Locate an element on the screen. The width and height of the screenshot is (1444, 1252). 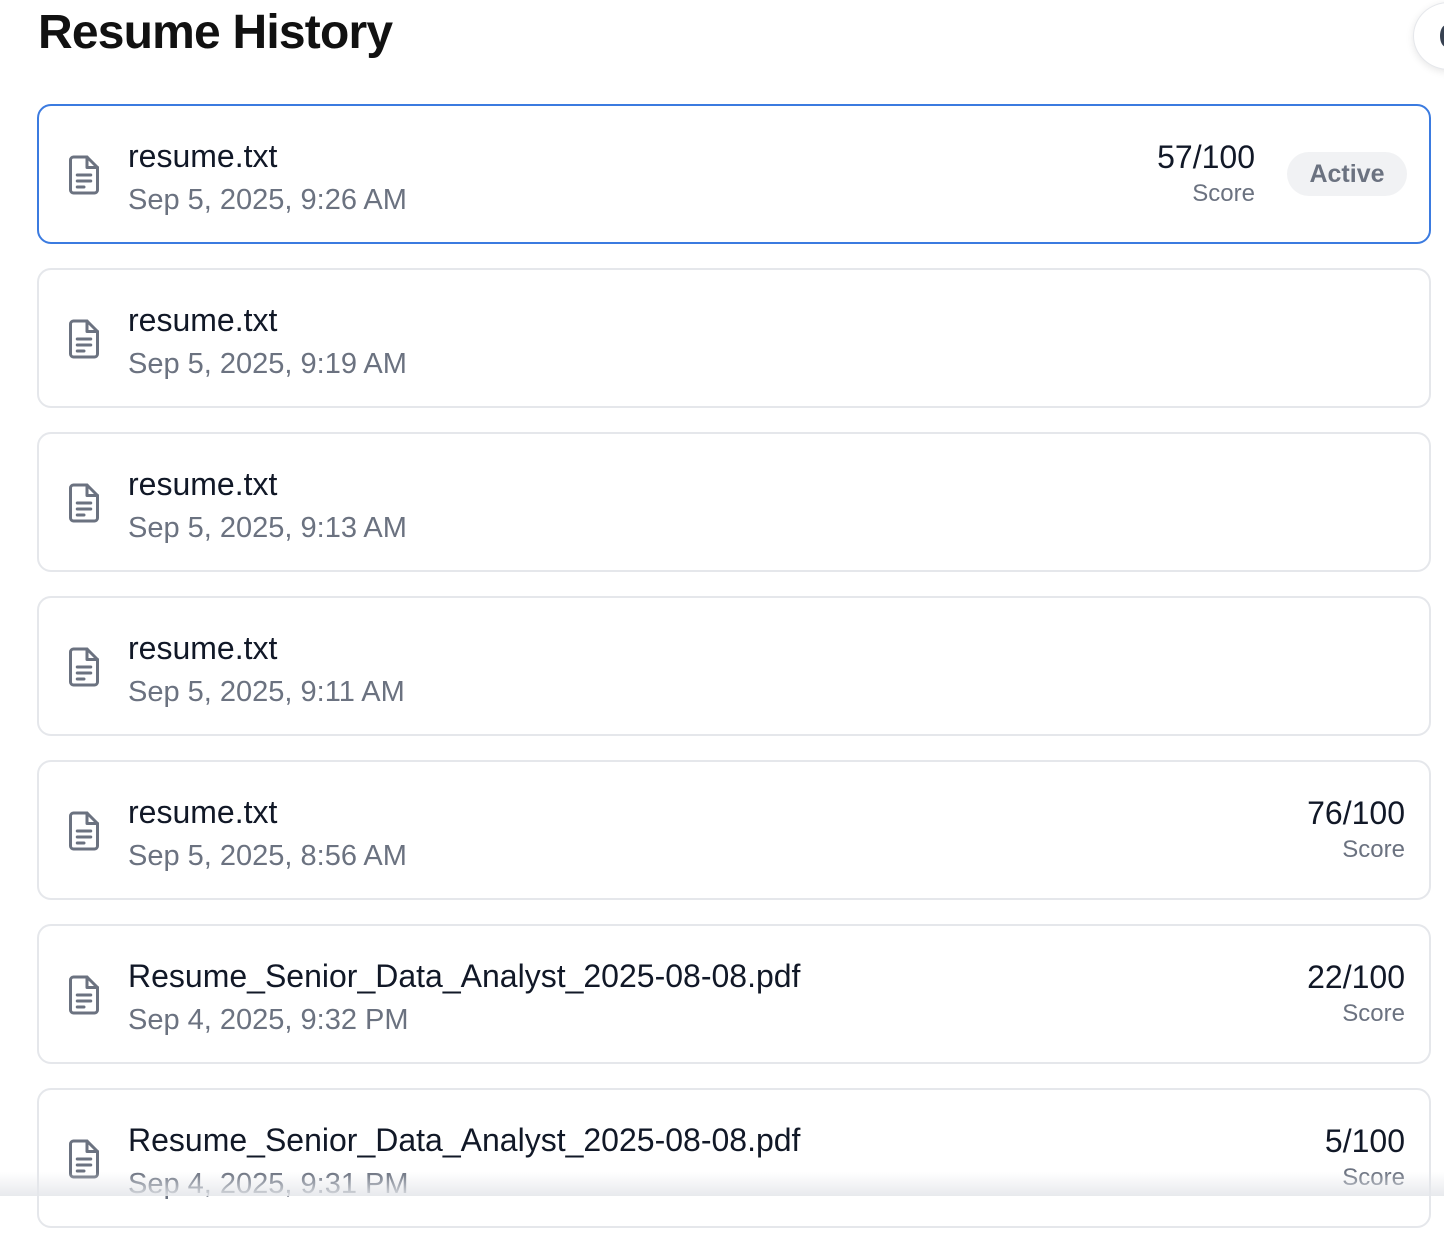
upload-date: Sep 5, 2025, 9:19 AM is located at coordinates (267, 364).